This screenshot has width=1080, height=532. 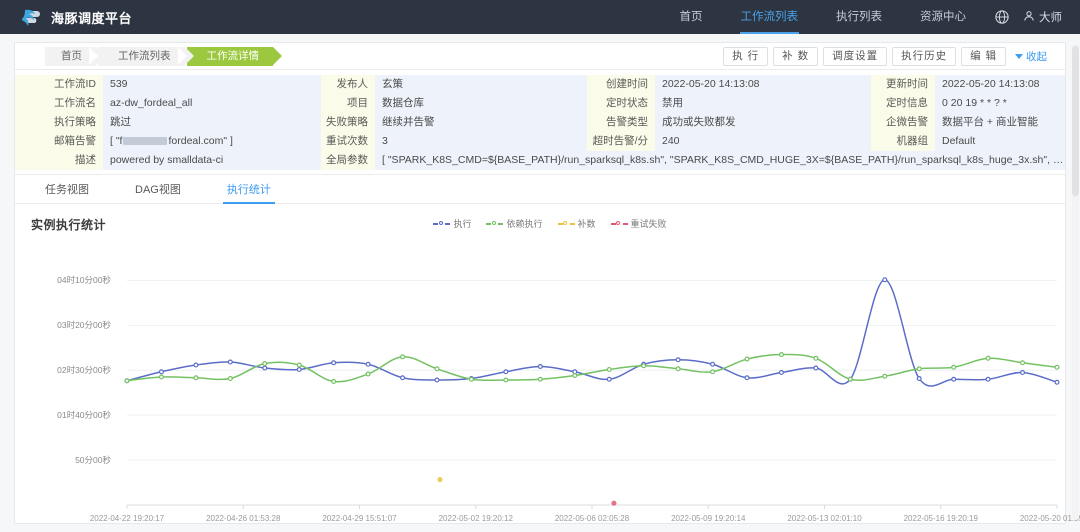 I want to click on tab-execution-stats: 执行统计, so click(x=248, y=189).